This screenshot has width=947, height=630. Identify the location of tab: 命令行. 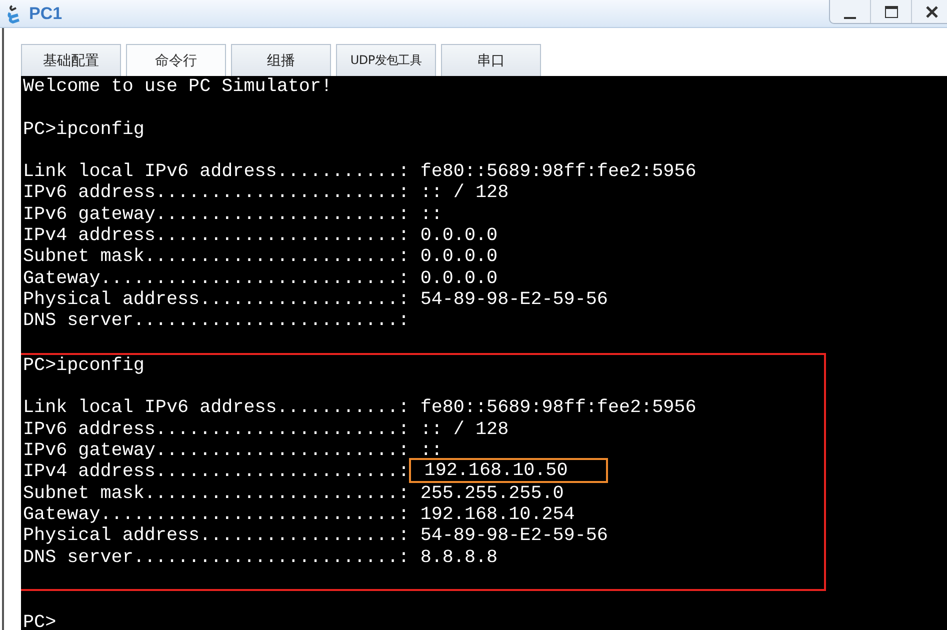
(176, 60).